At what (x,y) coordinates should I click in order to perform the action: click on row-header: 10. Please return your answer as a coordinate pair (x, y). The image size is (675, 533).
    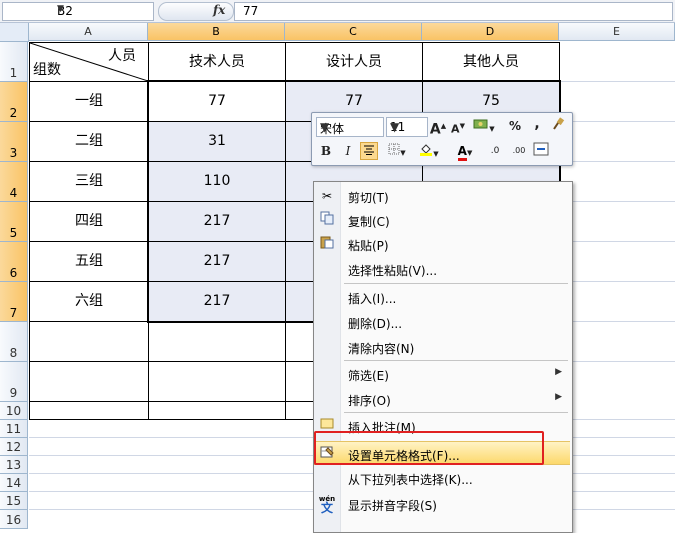
    Looking at the image, I should click on (14, 411).